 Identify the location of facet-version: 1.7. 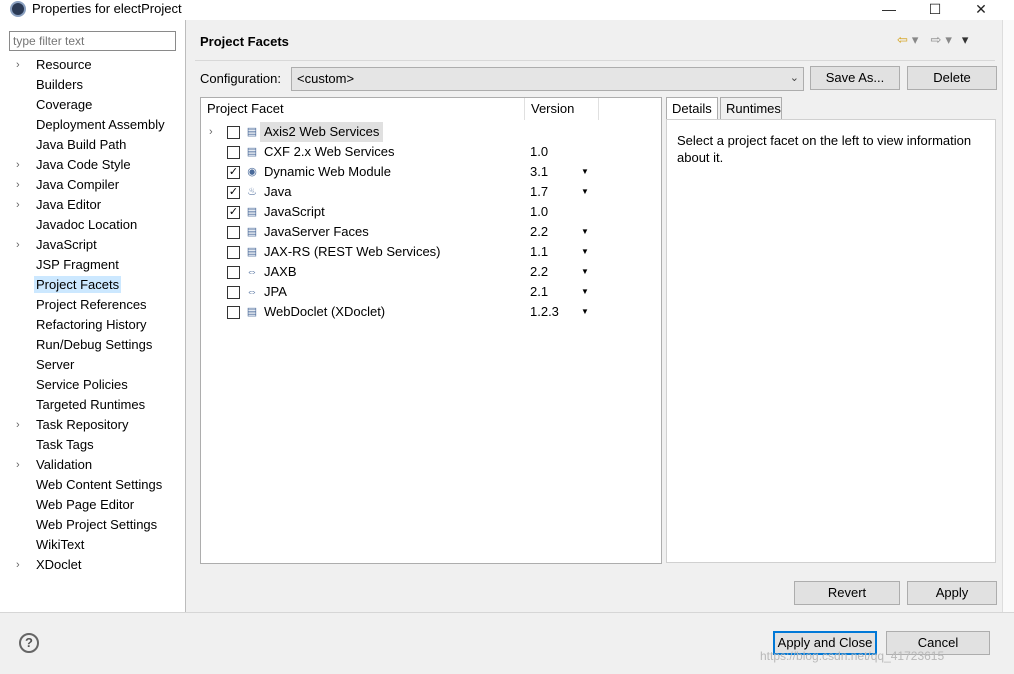
(539, 192).